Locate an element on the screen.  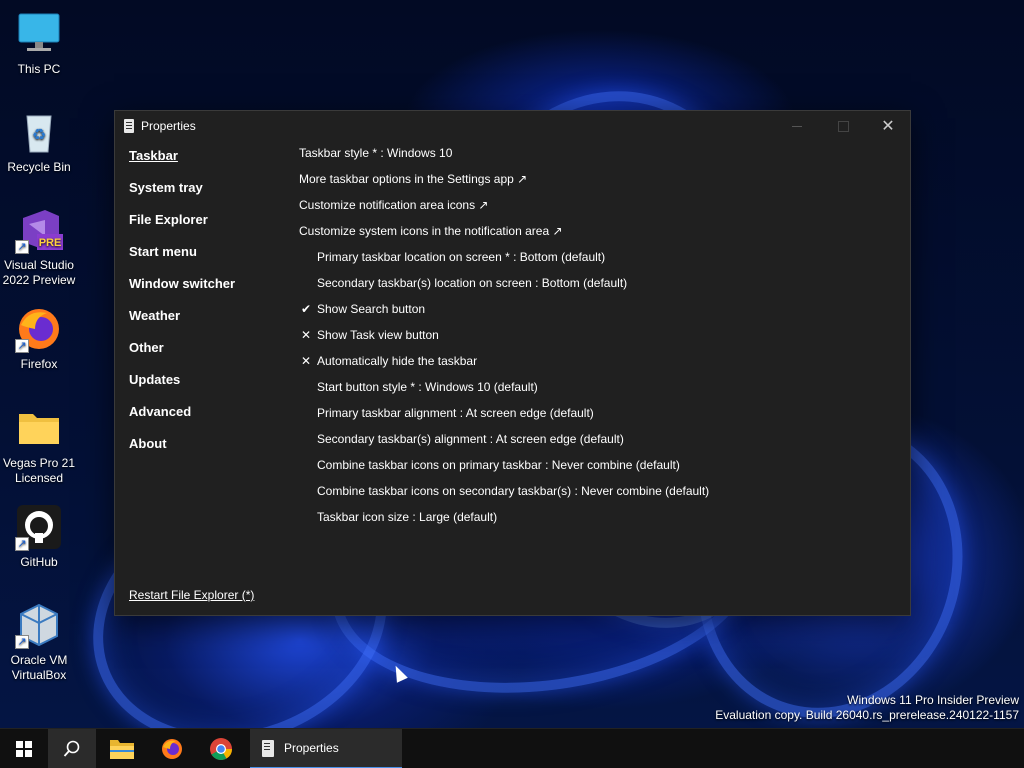
desktop-icon-virtualbox: ↗ Oracle VM VirtualBox is located at coordinates (39, 642).